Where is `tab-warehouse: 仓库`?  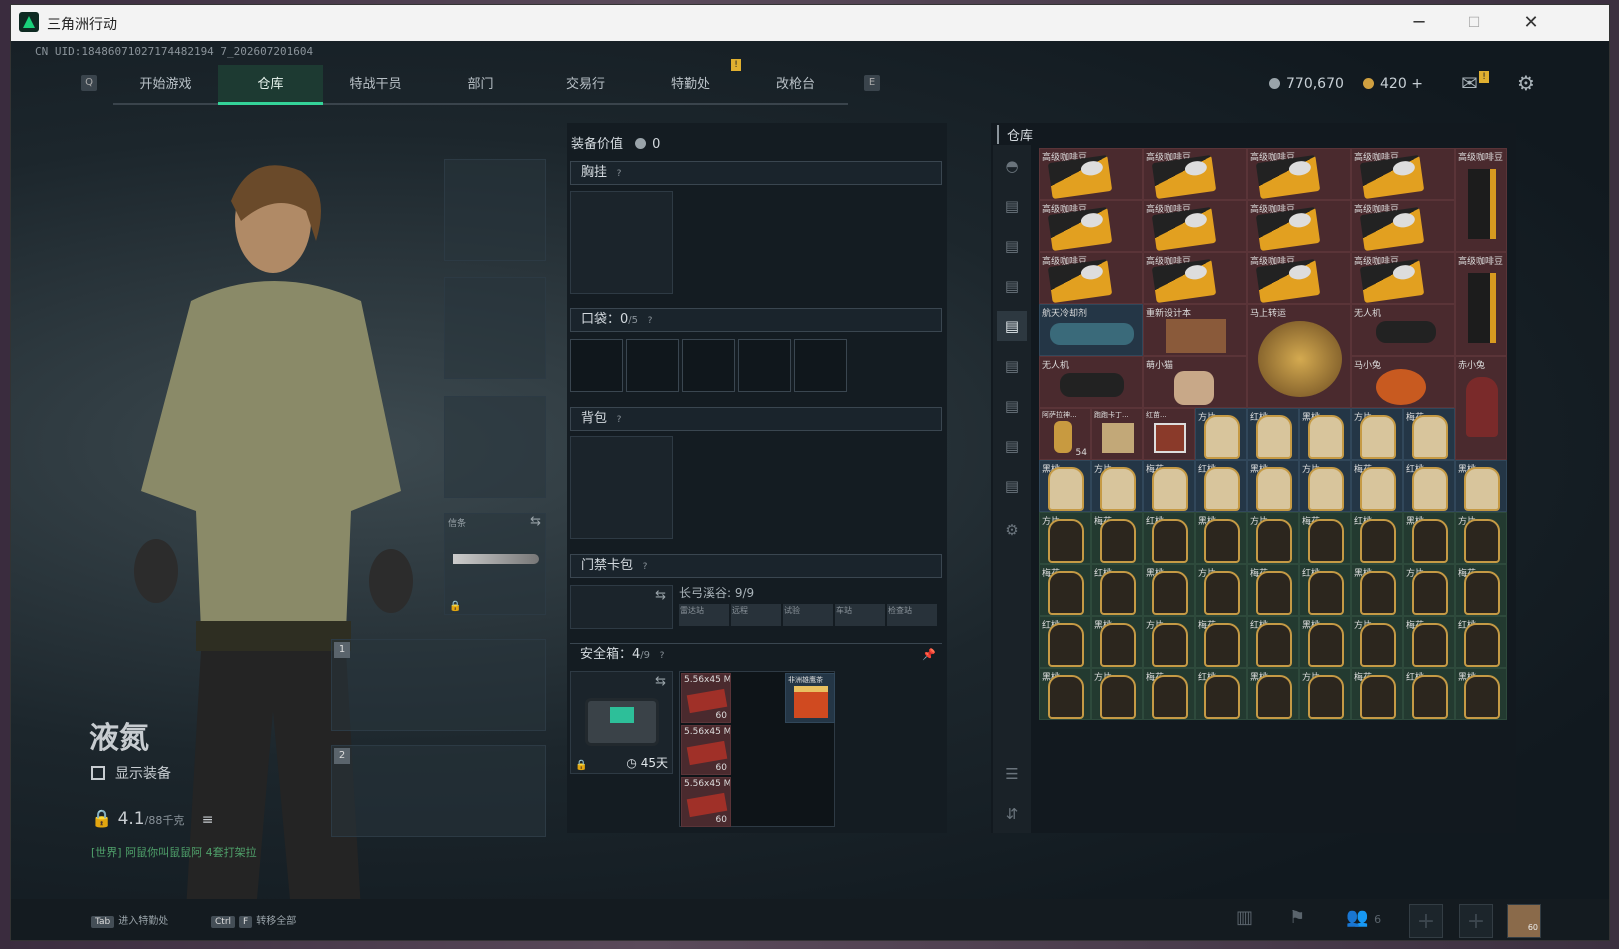 tab-warehouse: 仓库 is located at coordinates (270, 85).